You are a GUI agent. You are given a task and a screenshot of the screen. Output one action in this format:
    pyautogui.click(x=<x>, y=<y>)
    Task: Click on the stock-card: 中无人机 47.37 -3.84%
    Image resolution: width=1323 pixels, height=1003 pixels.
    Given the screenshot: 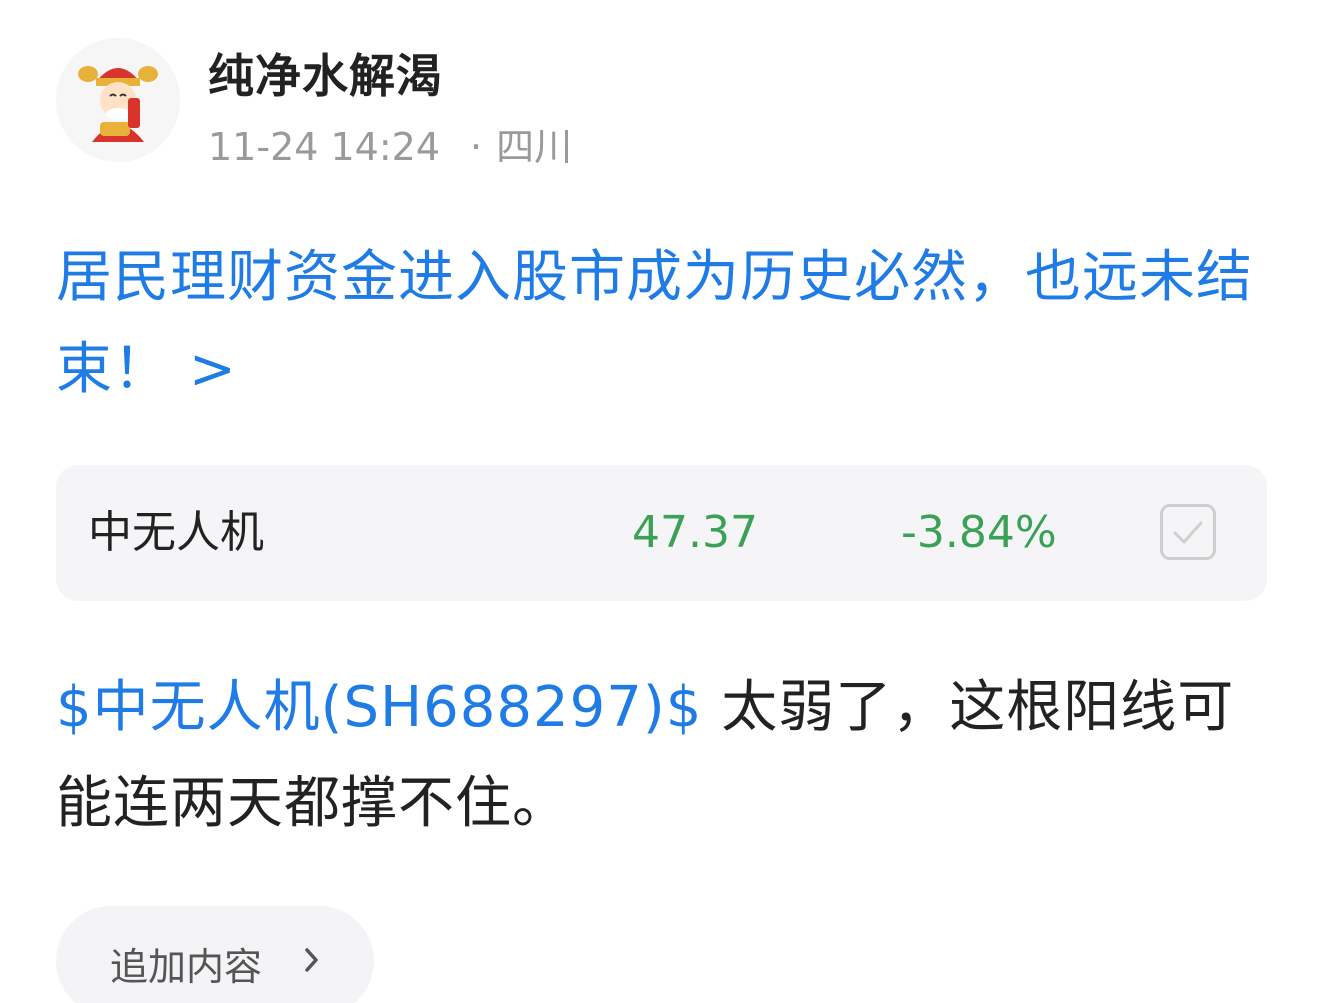 What is the action you would take?
    pyautogui.click(x=661, y=533)
    